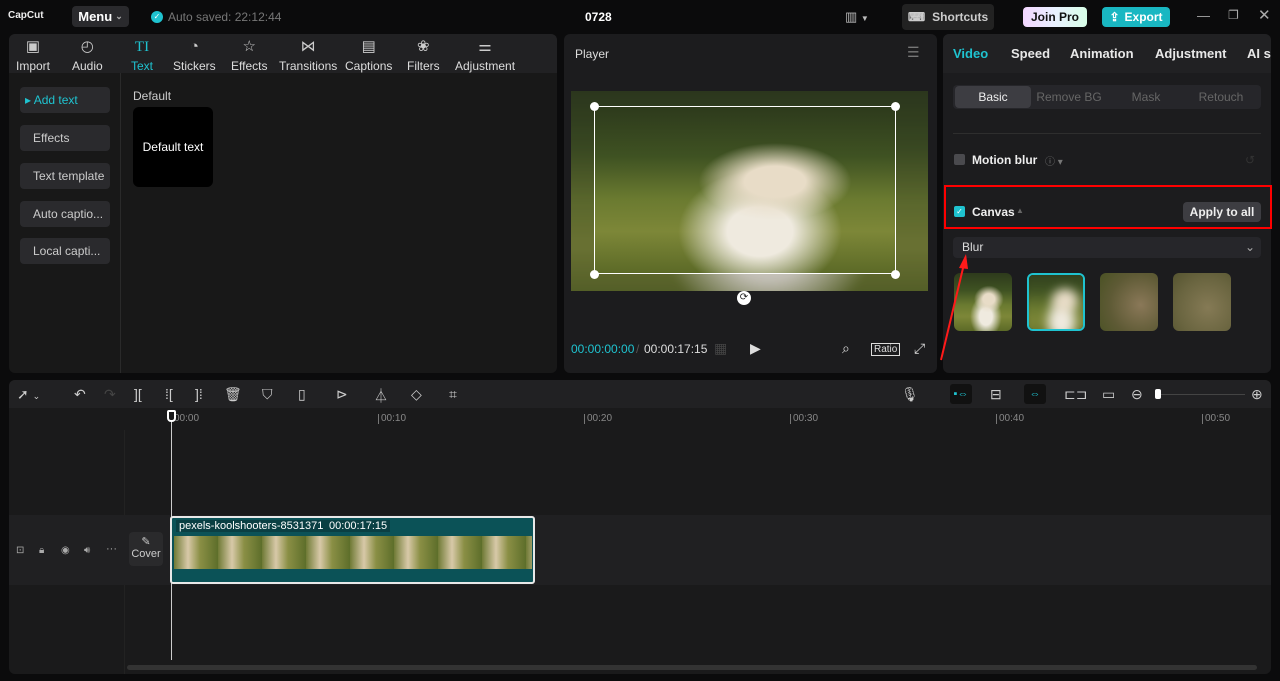  What do you see at coordinates (970, 53) in the screenshot?
I see `tab-video: Video` at bounding box center [970, 53].